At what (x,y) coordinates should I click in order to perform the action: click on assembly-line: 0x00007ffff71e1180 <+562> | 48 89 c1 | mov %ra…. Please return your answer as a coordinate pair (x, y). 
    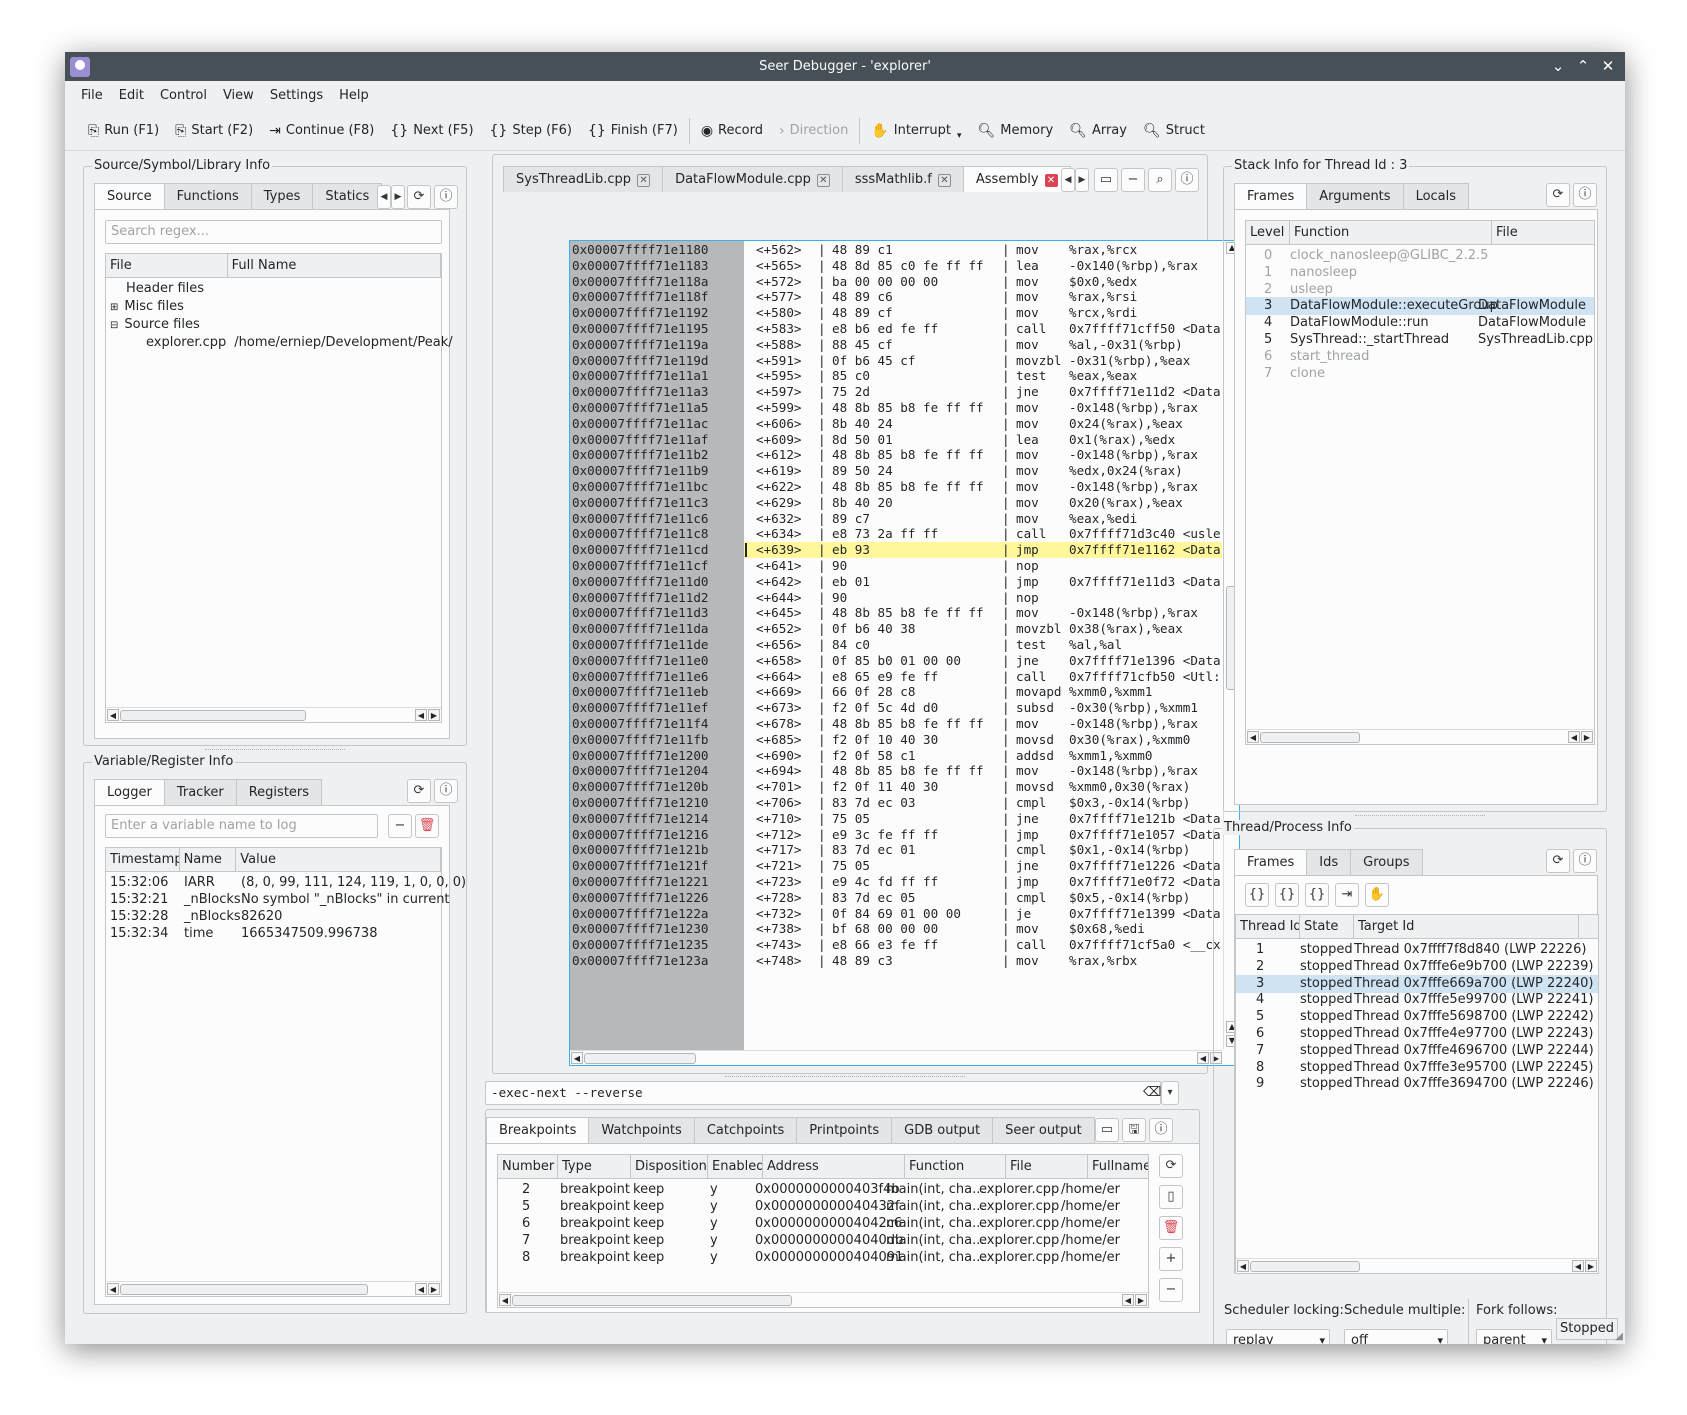
    Looking at the image, I should click on (896, 250).